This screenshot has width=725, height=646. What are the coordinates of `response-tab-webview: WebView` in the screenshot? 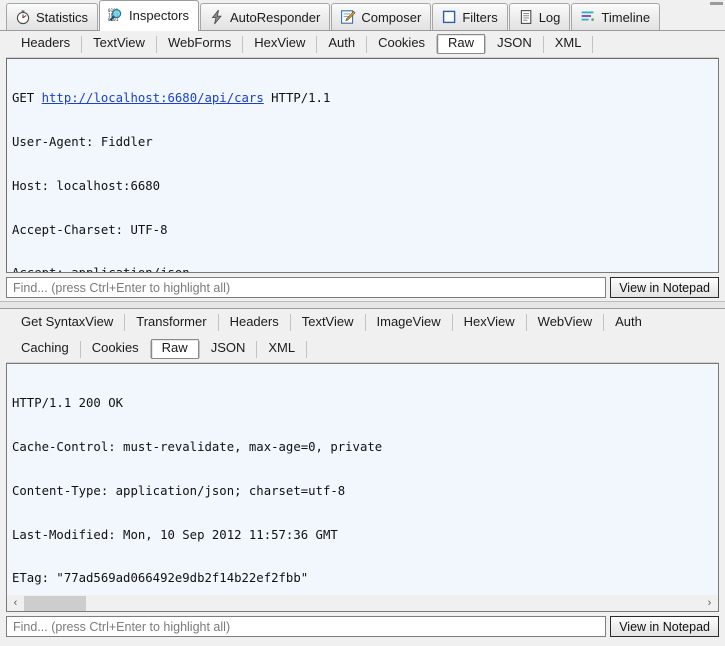 It's located at (565, 323).